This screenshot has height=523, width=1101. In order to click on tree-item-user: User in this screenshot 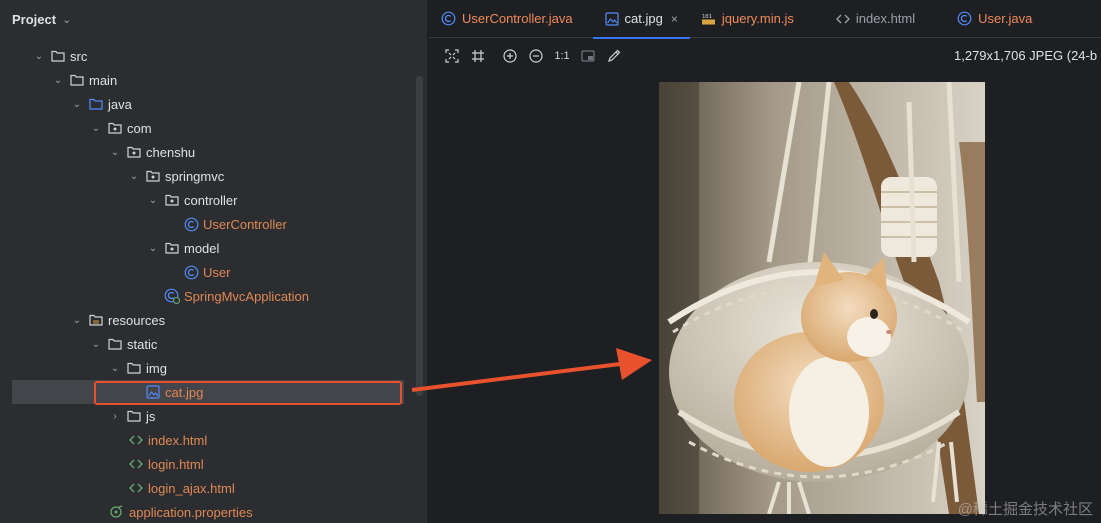, I will do `click(205, 272)`.